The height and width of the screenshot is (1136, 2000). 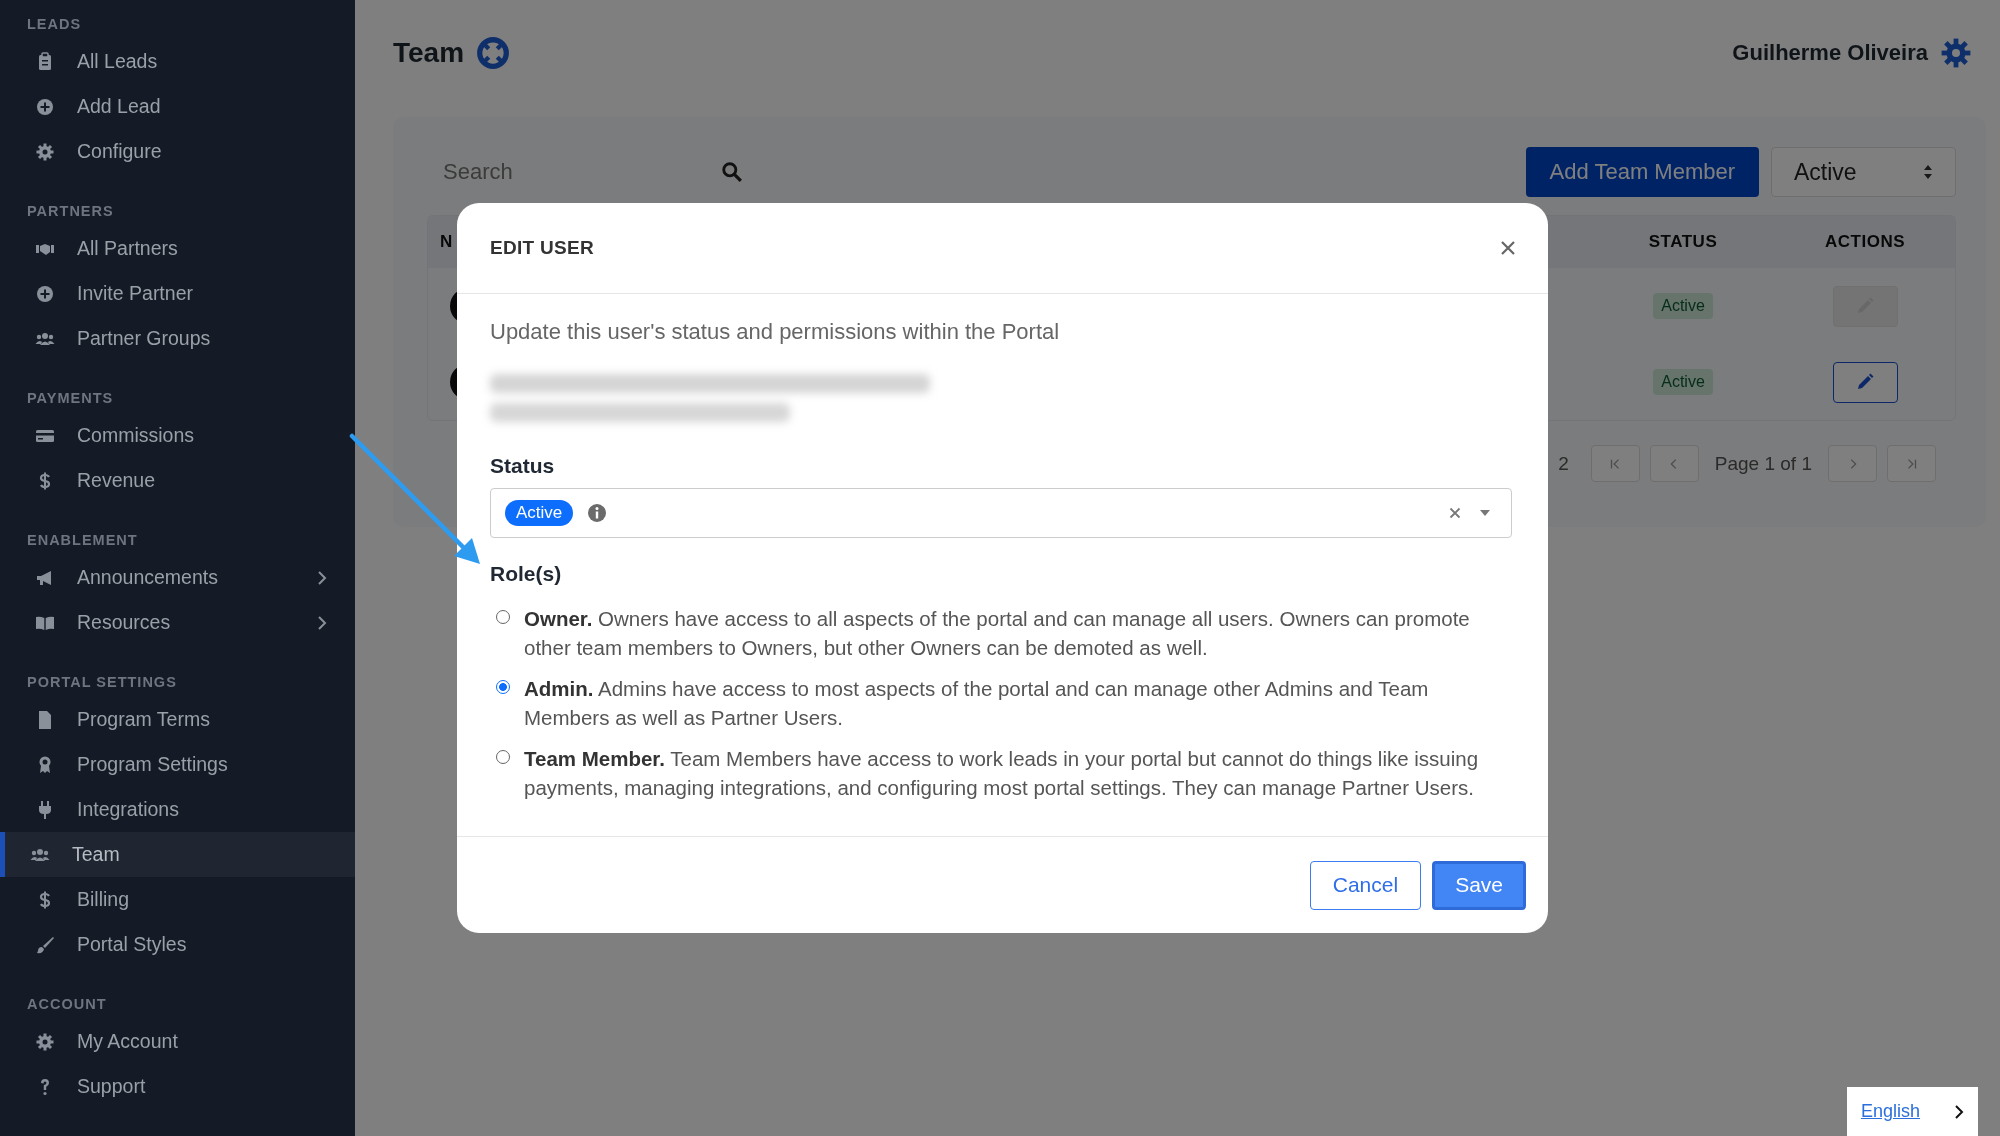 I want to click on sidebar-item: All Partners, so click(x=177, y=248).